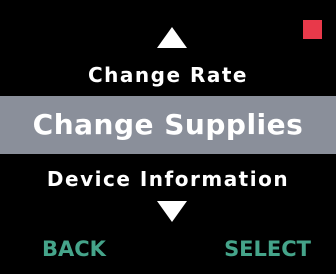 The image size is (336, 274). I want to click on scroll-down-icon, so click(172, 211).